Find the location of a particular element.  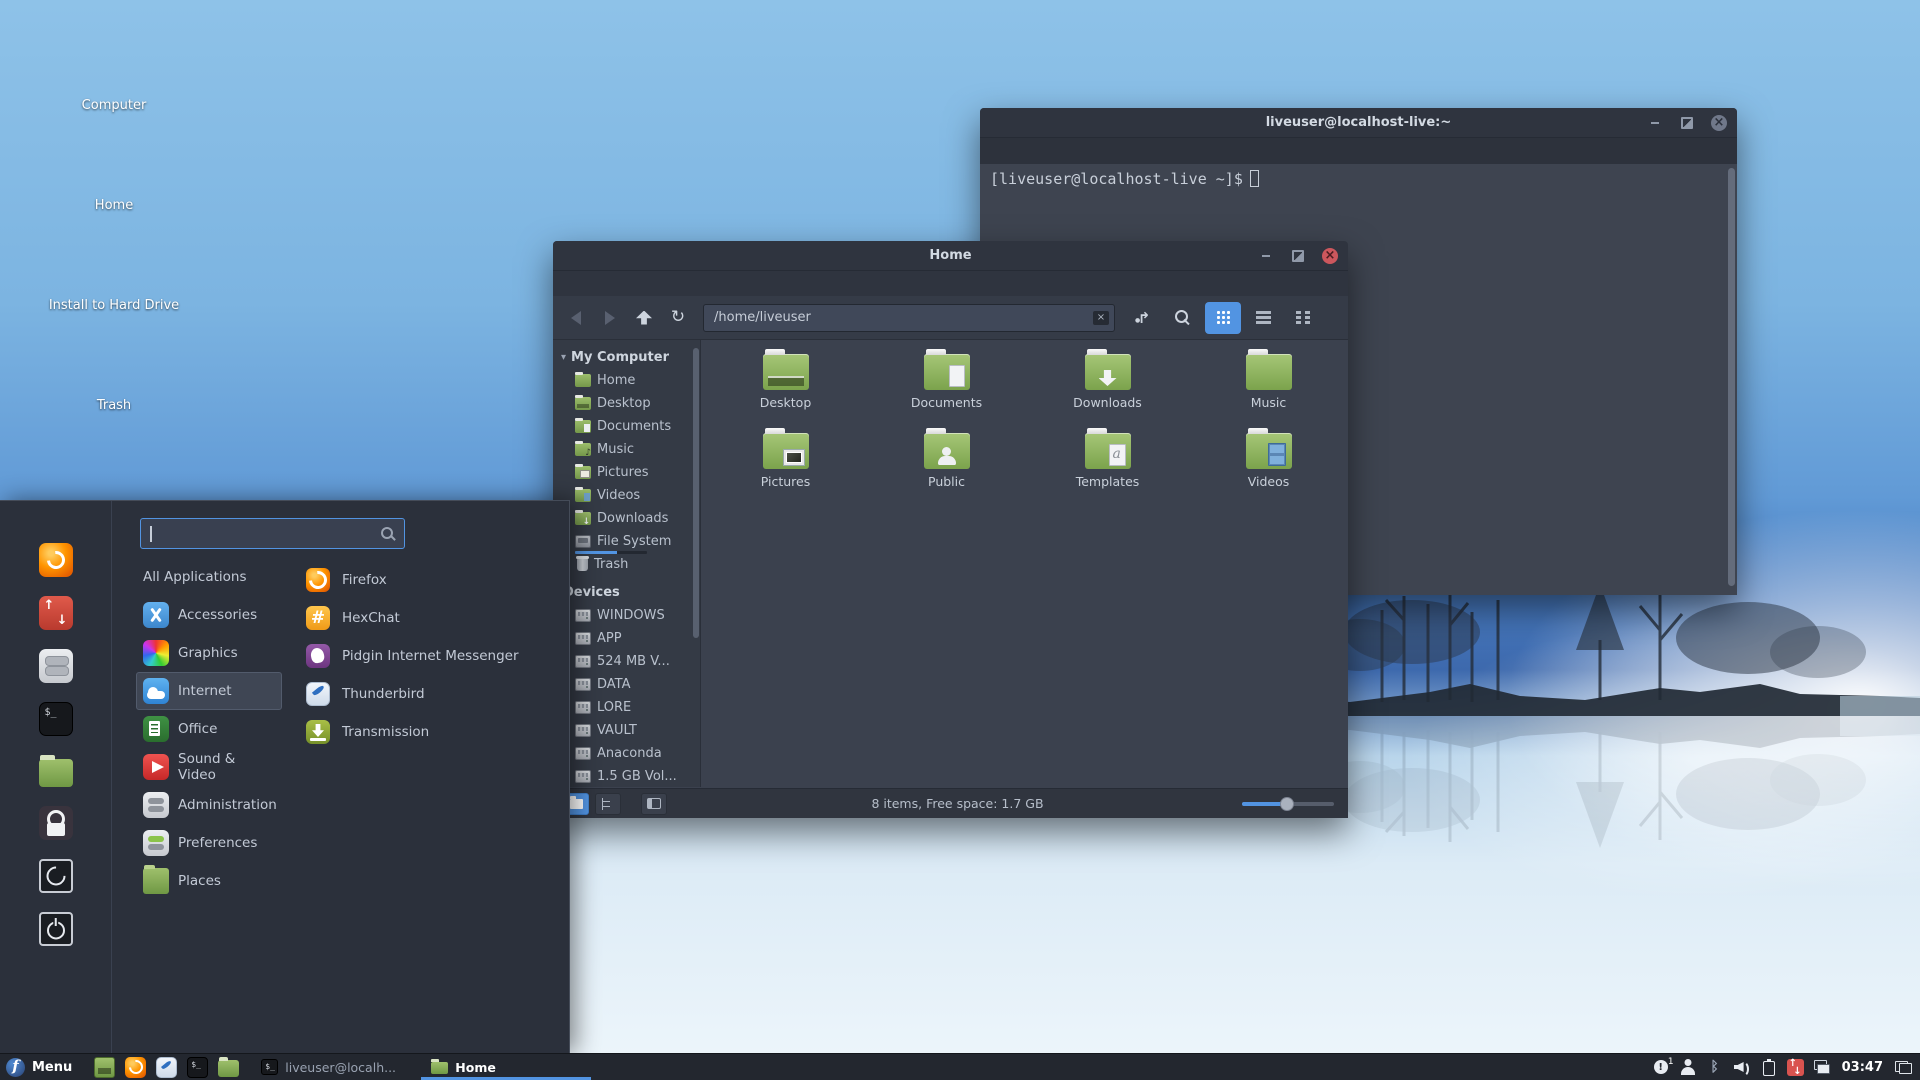

app-item: Pidgin Internet Messenger is located at coordinates (431, 656).